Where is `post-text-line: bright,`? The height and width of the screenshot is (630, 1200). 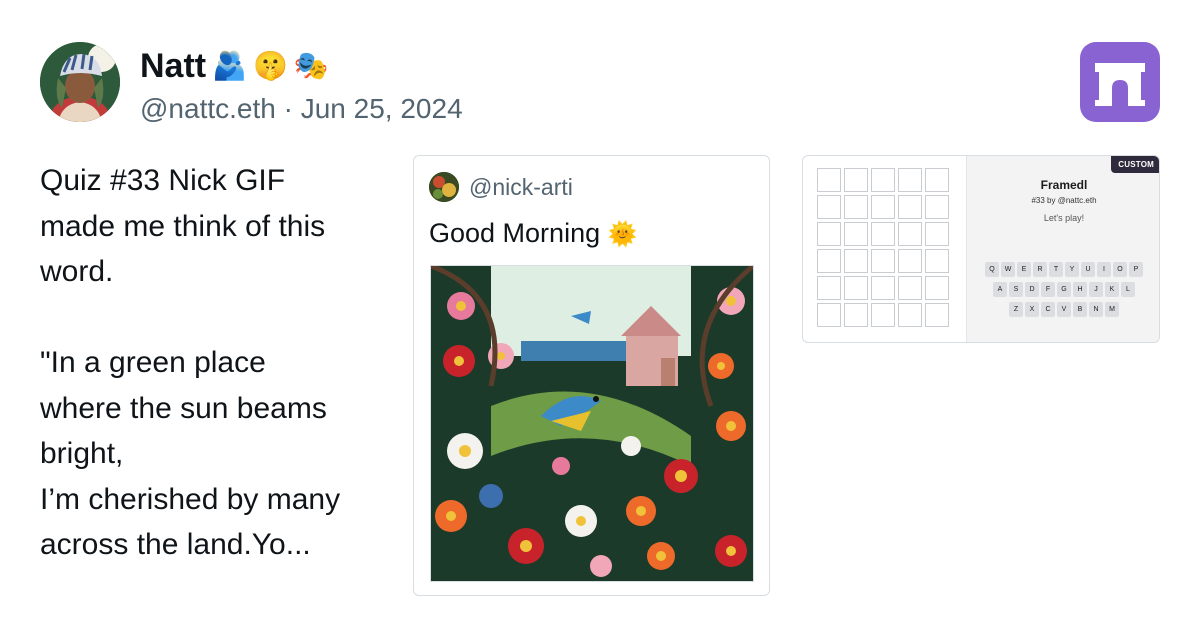
post-text-line: bright, is located at coordinates (82, 453).